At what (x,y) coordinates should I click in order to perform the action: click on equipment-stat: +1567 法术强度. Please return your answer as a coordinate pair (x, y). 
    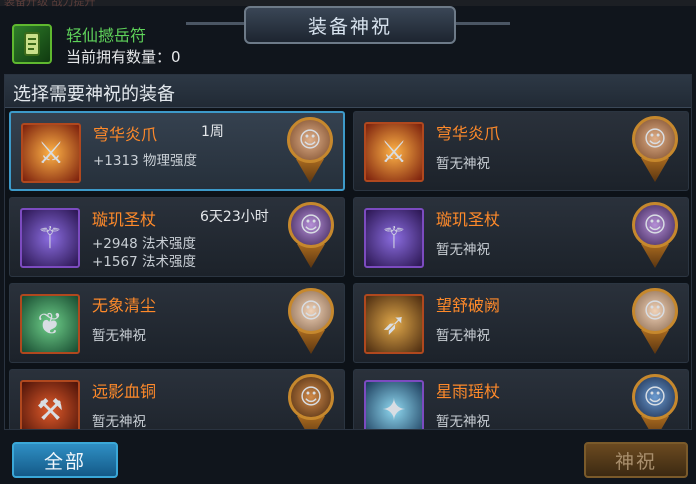
    Looking at the image, I should click on (144, 262).